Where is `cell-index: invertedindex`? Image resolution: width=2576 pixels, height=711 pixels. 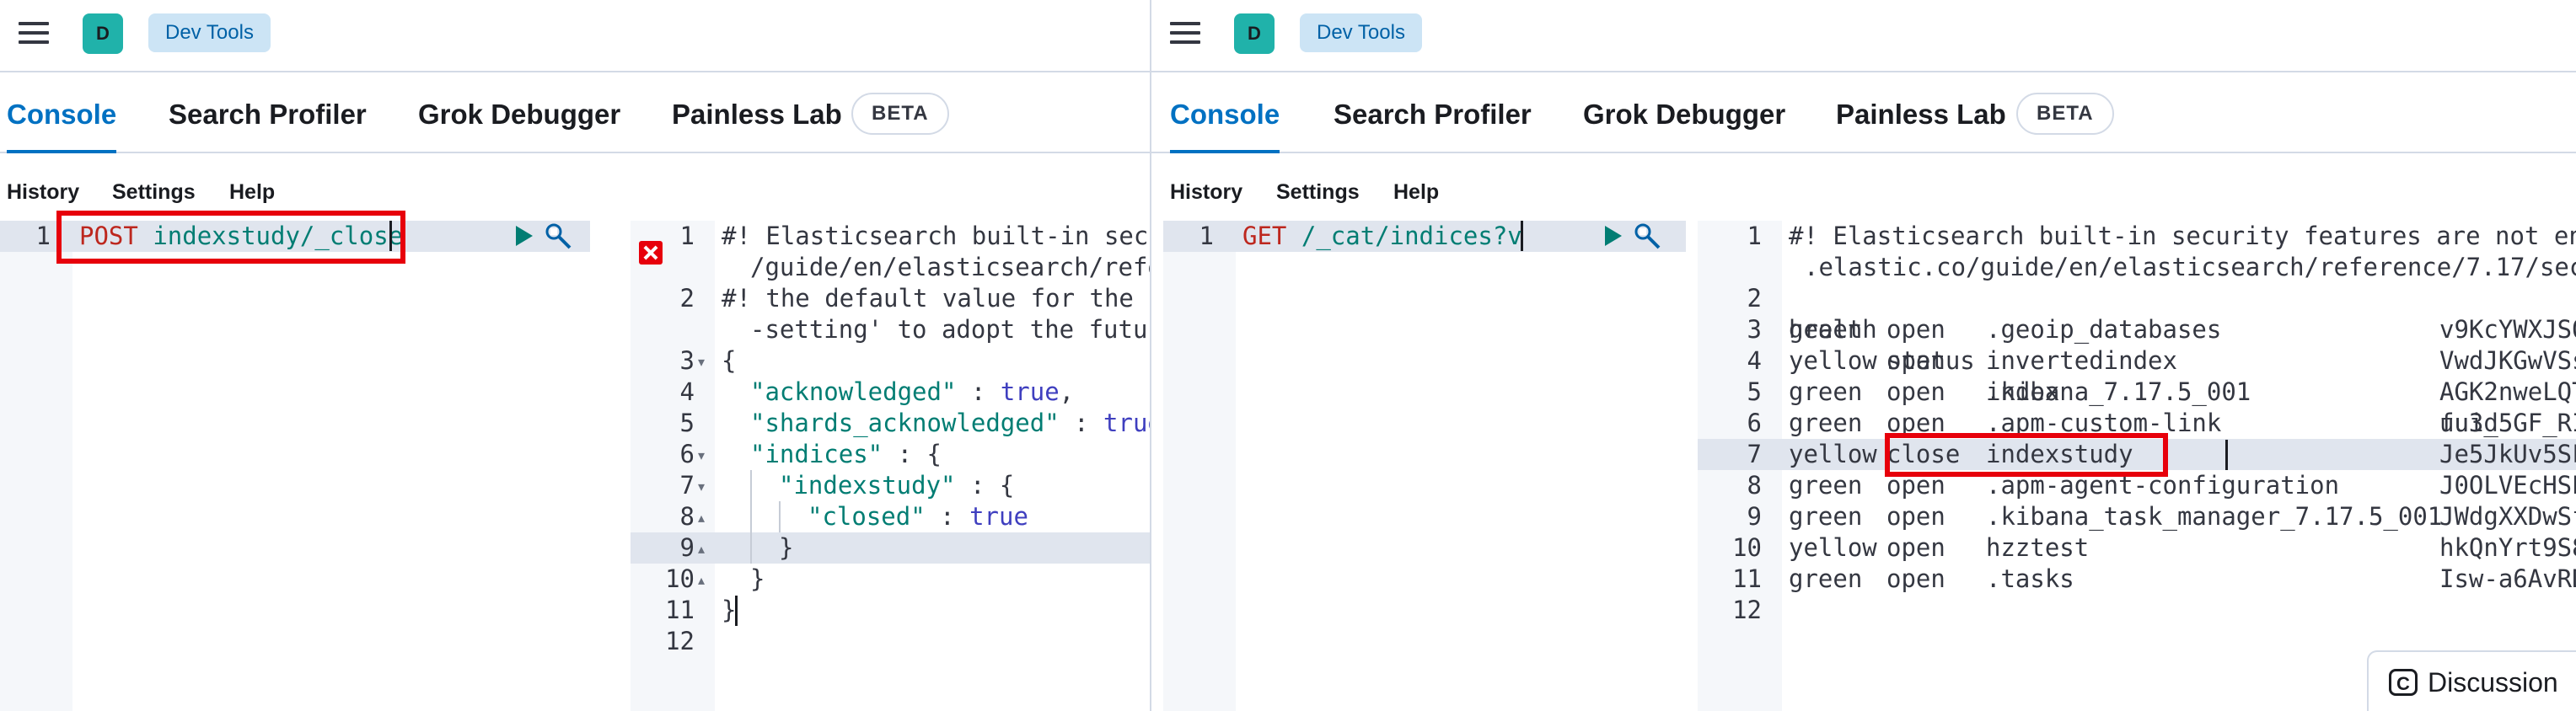
cell-index: invertedindex is located at coordinates (2081, 360).